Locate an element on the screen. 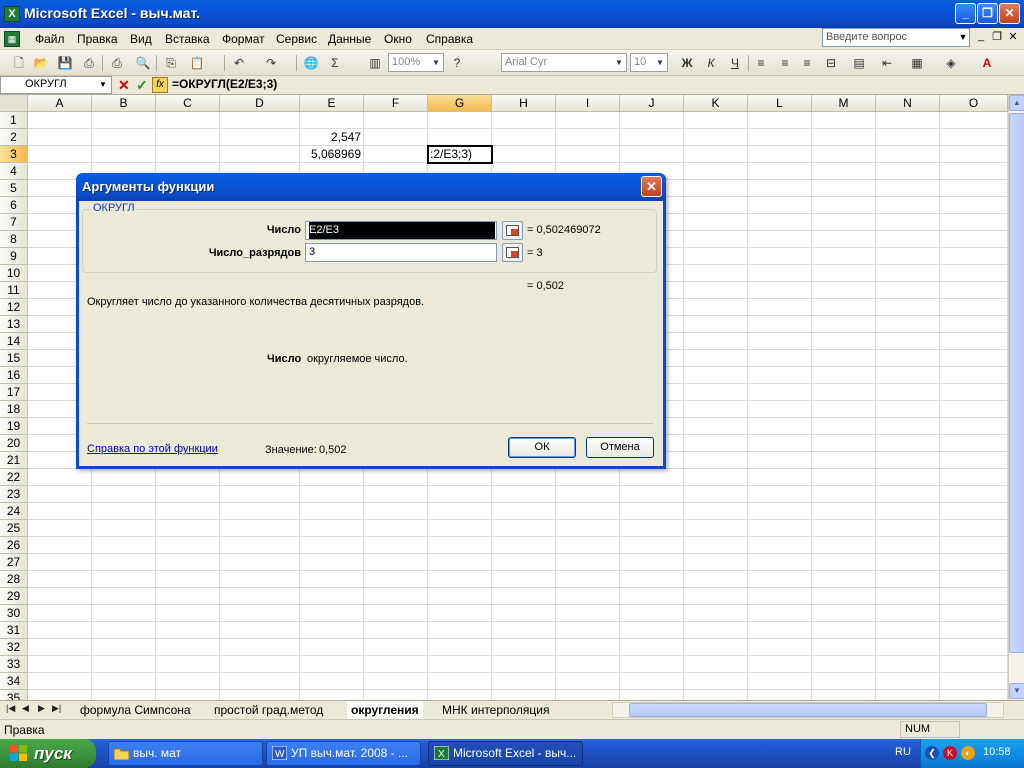 Image resolution: width=1024 pixels, height=768 pixels. row-header: 31 is located at coordinates (14, 630).